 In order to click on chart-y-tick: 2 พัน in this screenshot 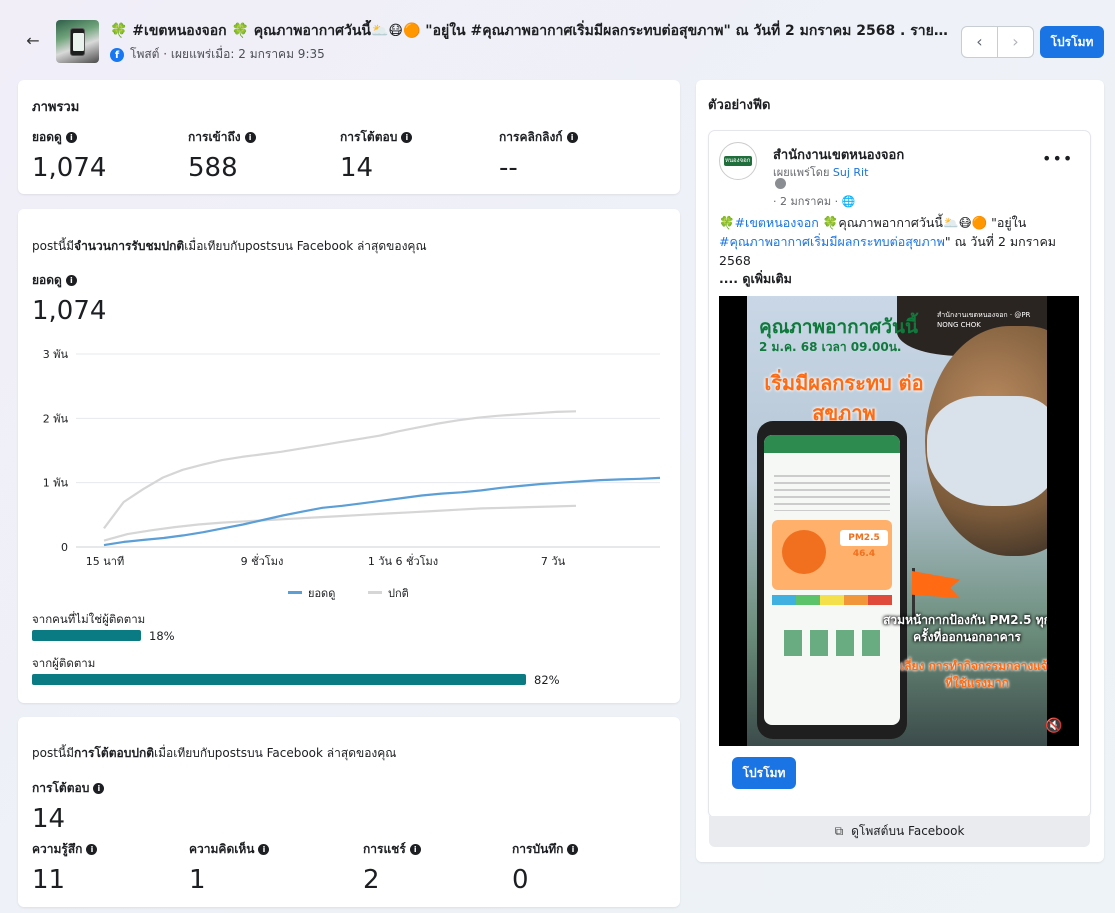, I will do `click(56, 418)`.